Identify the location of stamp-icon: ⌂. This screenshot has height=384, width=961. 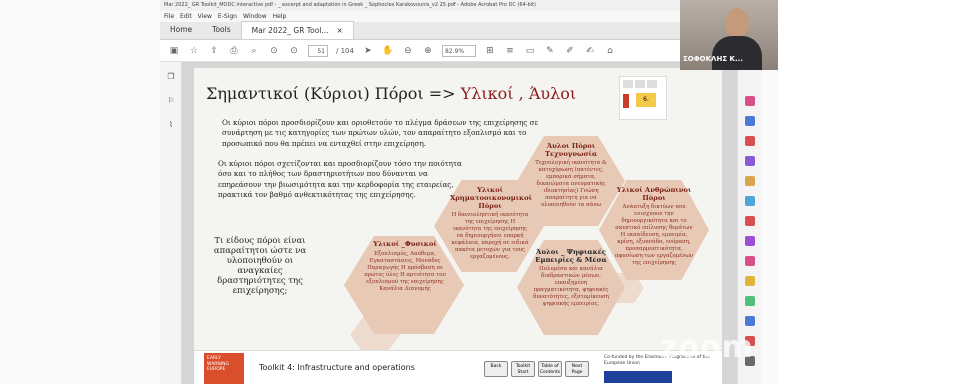
(610, 51).